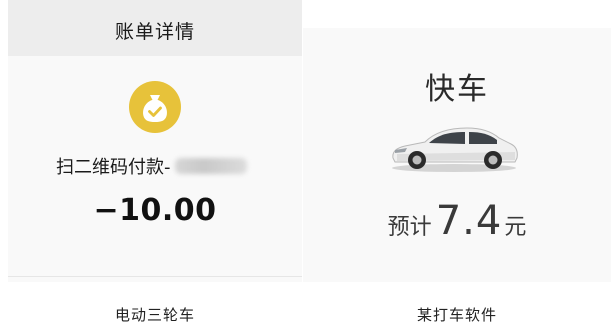 Image resolution: width=614 pixels, height=328 pixels. What do you see at coordinates (515, 227) in the screenshot?
I see `price-unit: 元` at bounding box center [515, 227].